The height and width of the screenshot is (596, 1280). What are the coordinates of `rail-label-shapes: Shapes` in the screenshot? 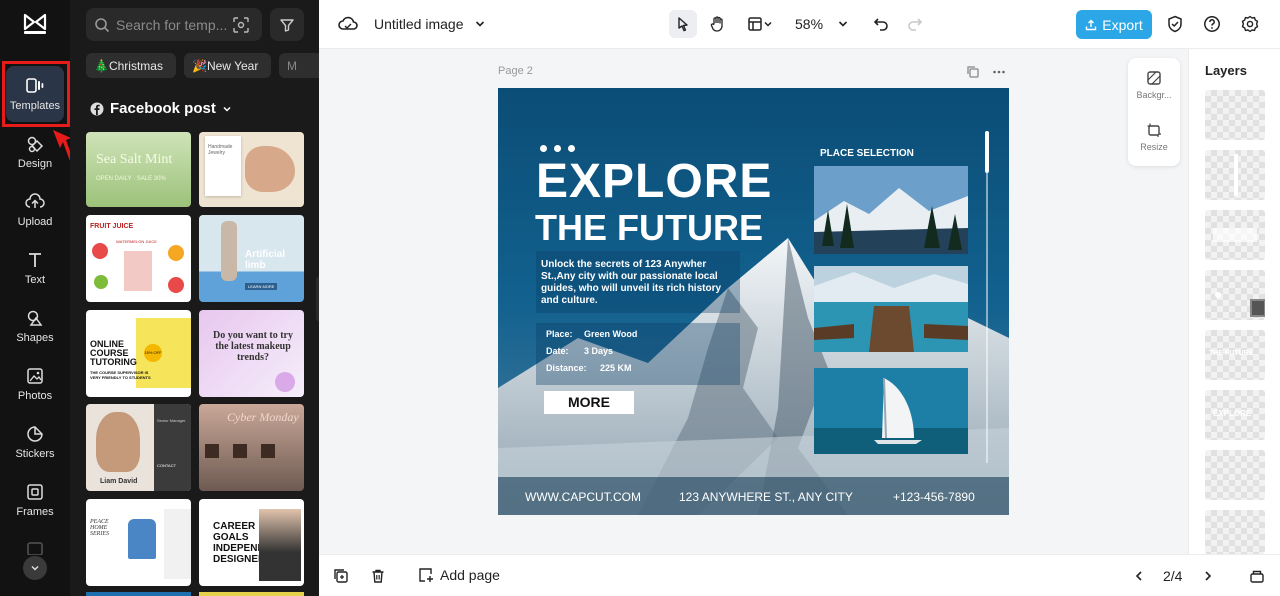 It's located at (35, 338).